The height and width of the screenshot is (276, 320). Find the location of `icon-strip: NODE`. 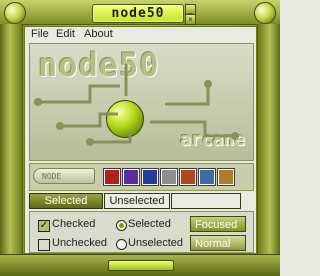

icon-strip: NODE is located at coordinates (141, 177).